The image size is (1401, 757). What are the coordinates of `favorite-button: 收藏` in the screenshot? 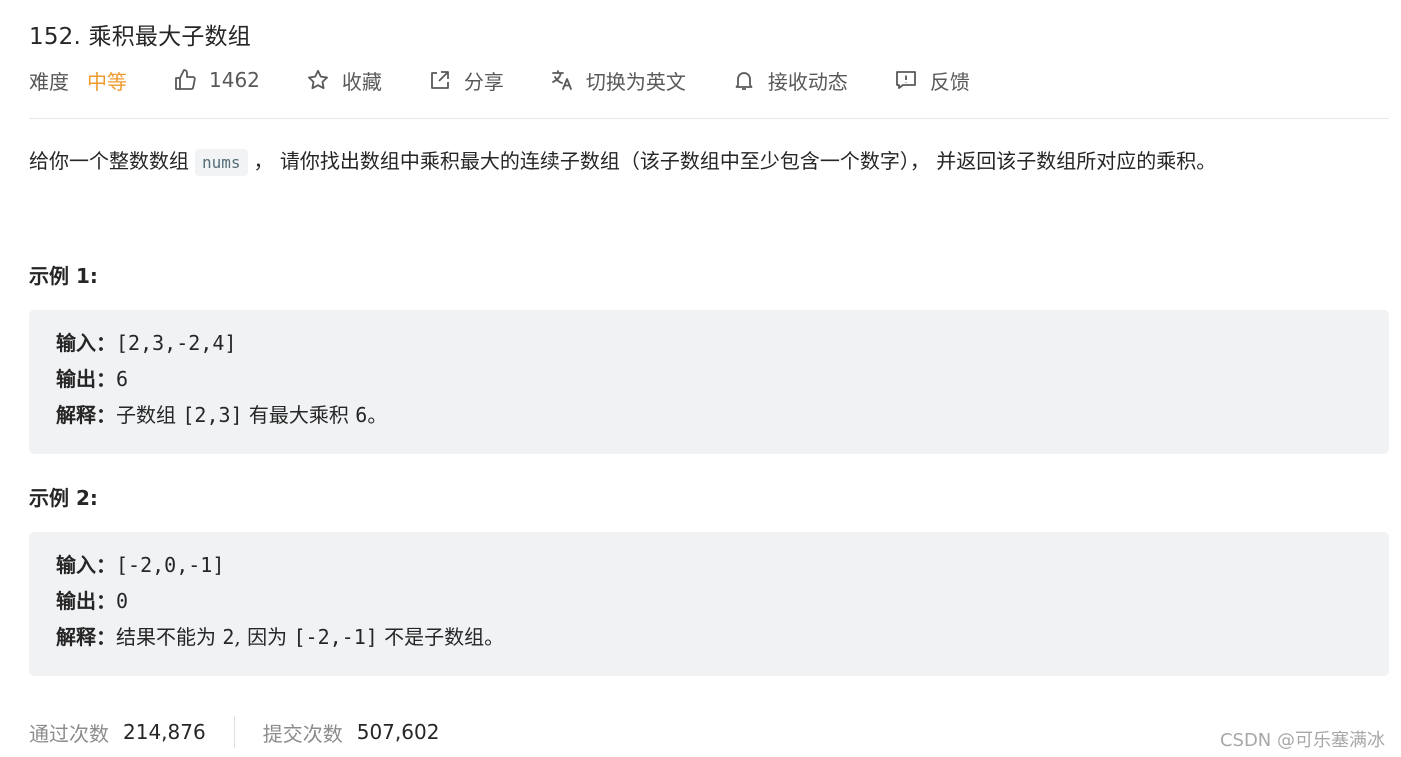 It's located at (344, 80).